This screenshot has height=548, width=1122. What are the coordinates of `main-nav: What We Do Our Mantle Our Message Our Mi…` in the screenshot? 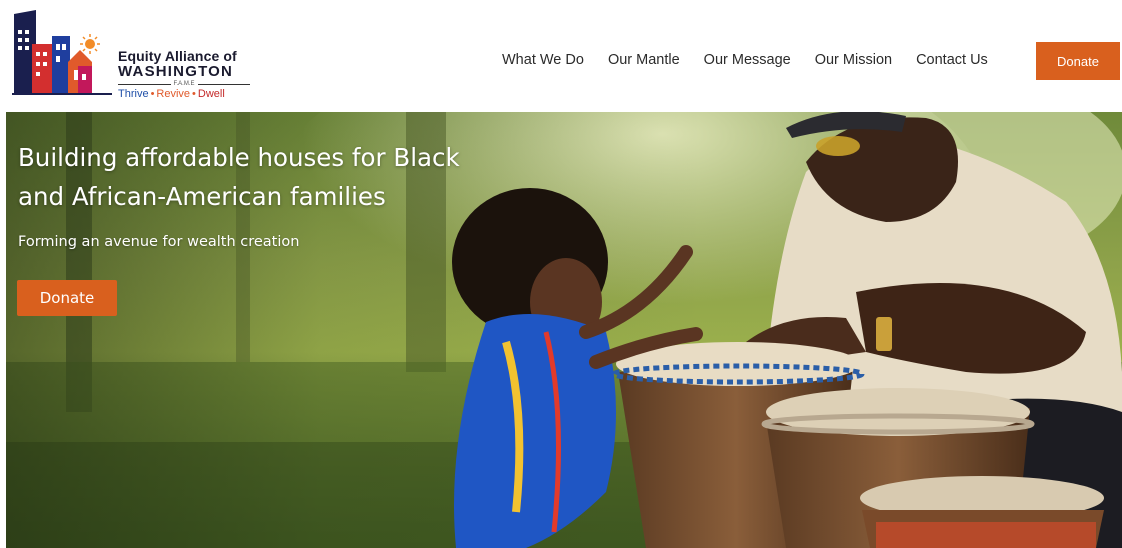 It's located at (757, 60).